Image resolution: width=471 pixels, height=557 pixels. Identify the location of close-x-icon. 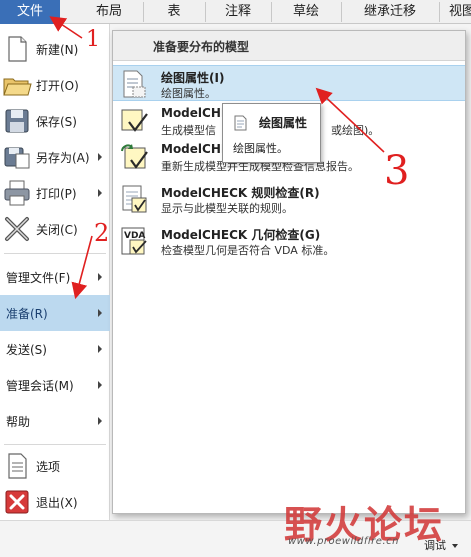
(17, 229).